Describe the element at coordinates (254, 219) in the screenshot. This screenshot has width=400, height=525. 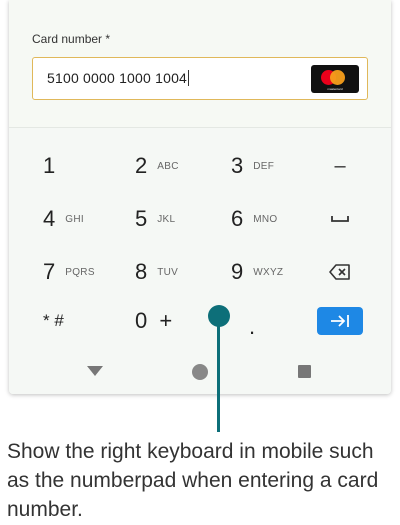
I see `key-6: 6 MNO` at that location.